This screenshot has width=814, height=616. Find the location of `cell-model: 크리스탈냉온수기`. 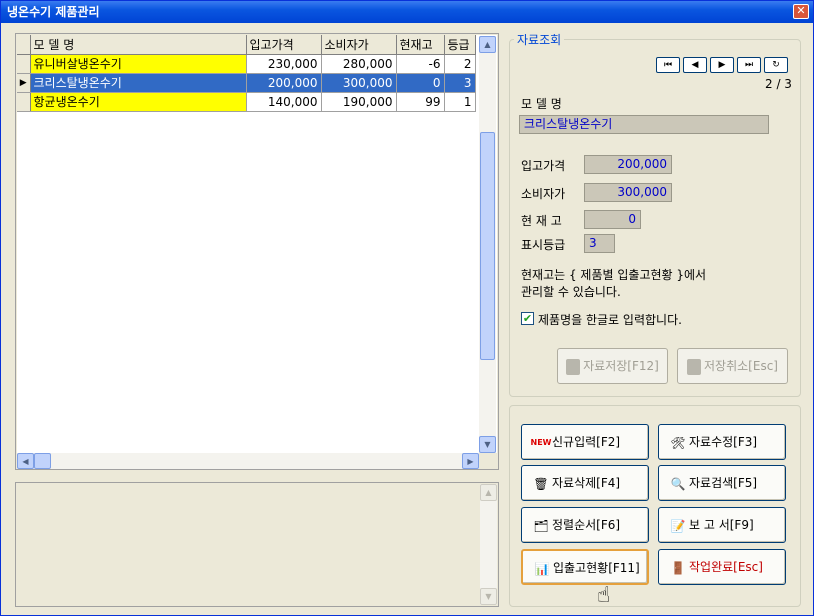

cell-model: 크리스탈냉온수기 is located at coordinates (138, 83).